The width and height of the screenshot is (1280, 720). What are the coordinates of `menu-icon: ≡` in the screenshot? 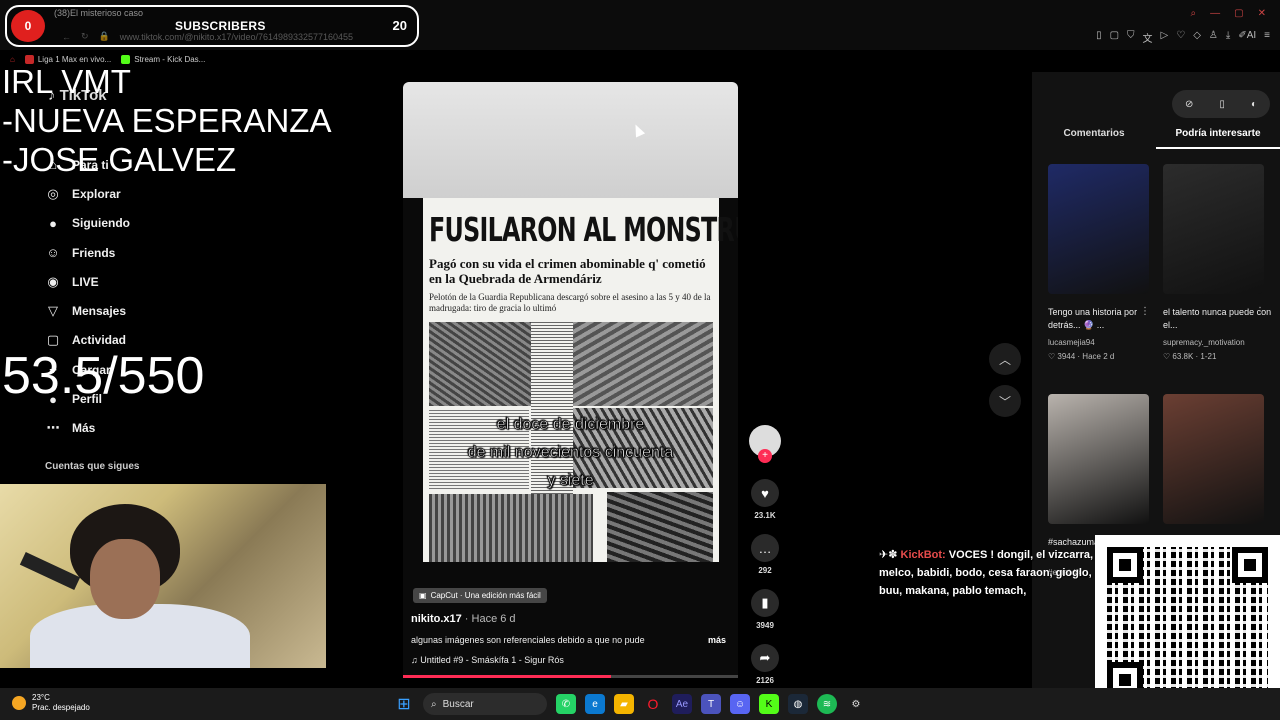 It's located at (1267, 37).